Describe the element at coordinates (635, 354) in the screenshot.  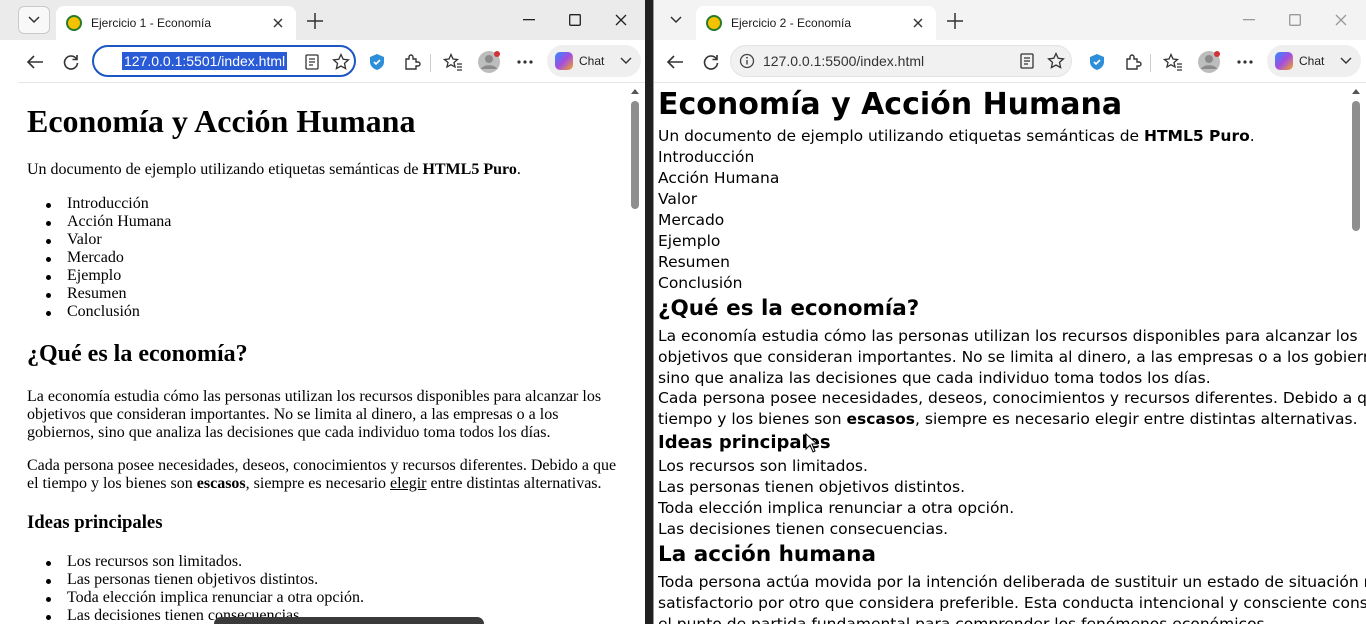
I see `scrollbar` at that location.